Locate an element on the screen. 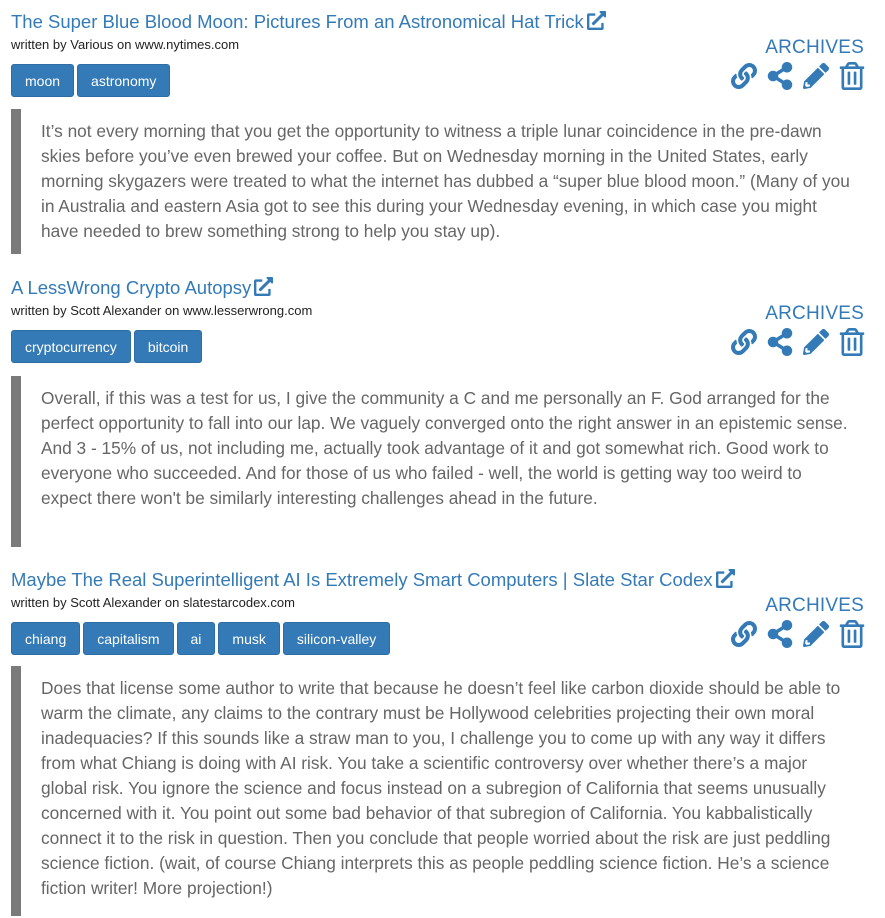 The width and height of the screenshot is (885, 918). article-title: A LessWrong Crypto Autopsy is located at coordinates (131, 287).